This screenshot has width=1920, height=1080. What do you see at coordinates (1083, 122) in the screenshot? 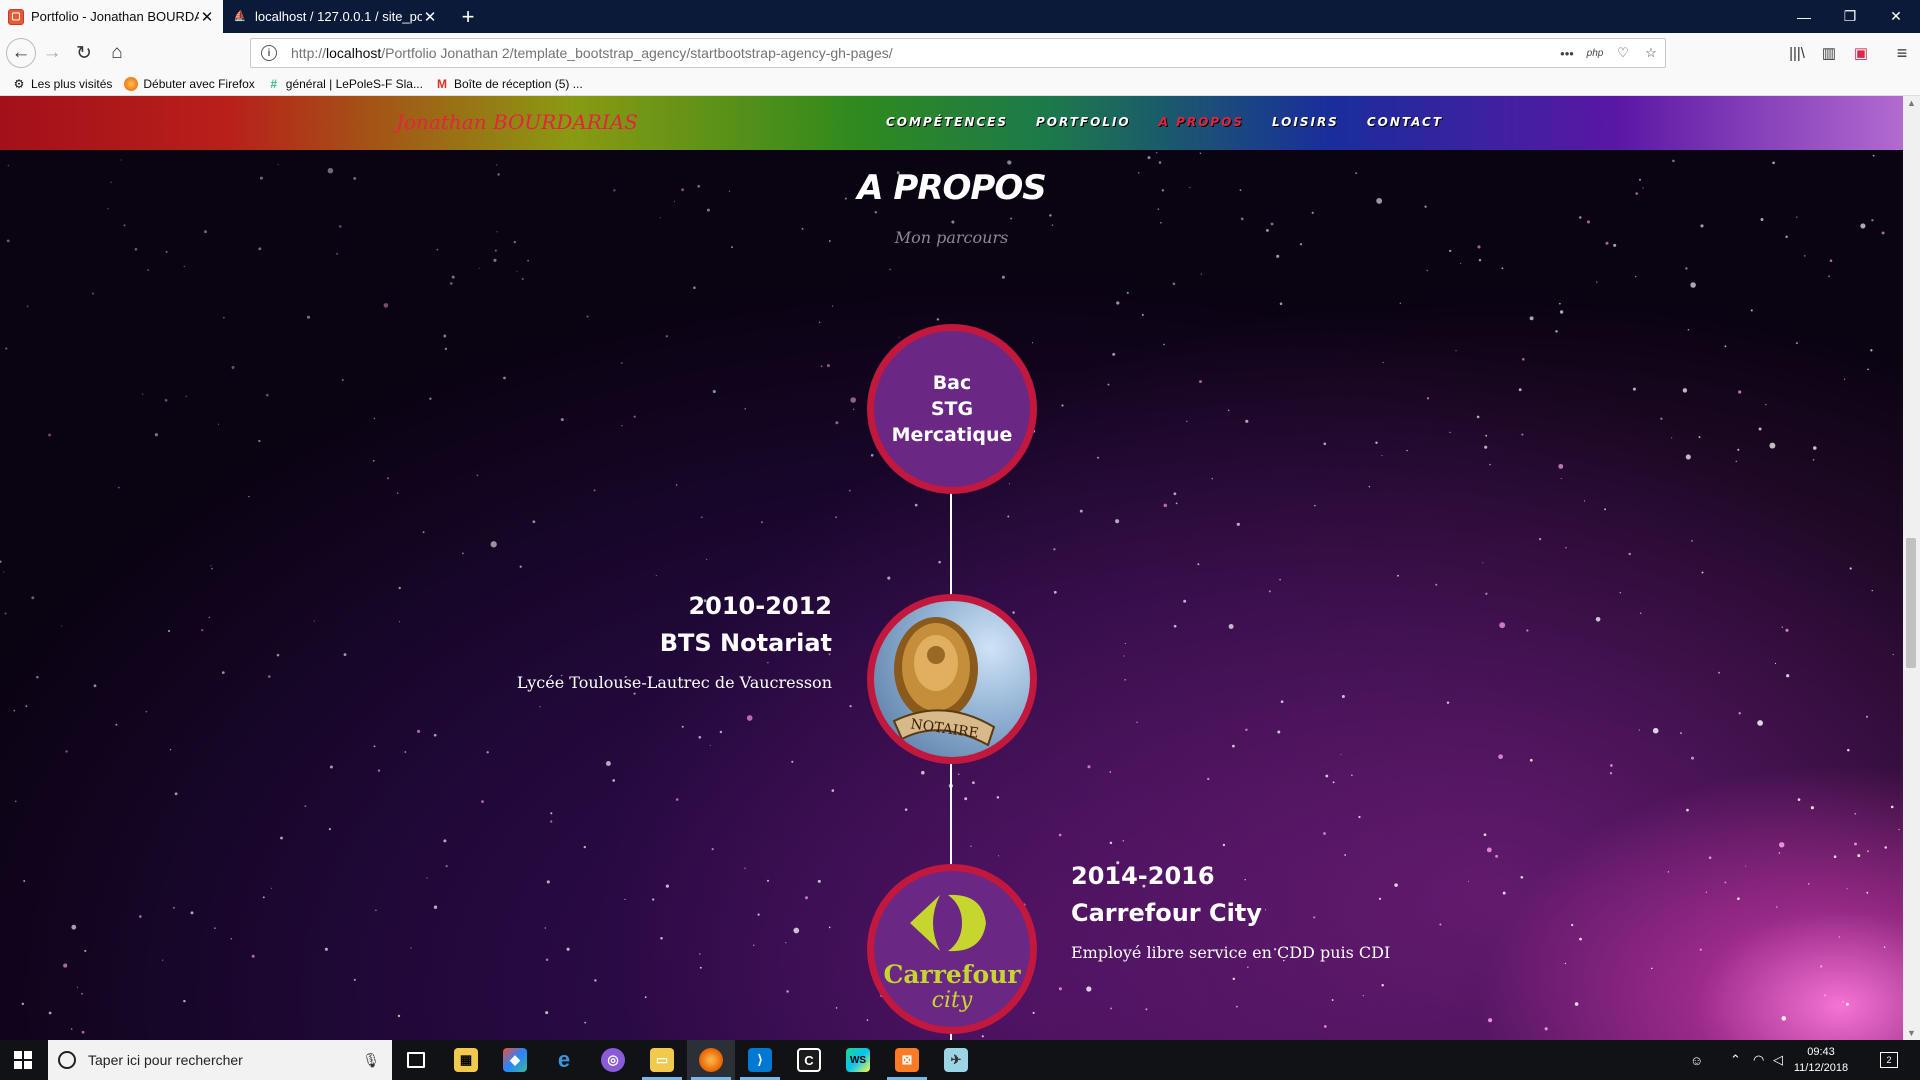
I see `nav-link-portfolio: PORTFOLIO` at bounding box center [1083, 122].